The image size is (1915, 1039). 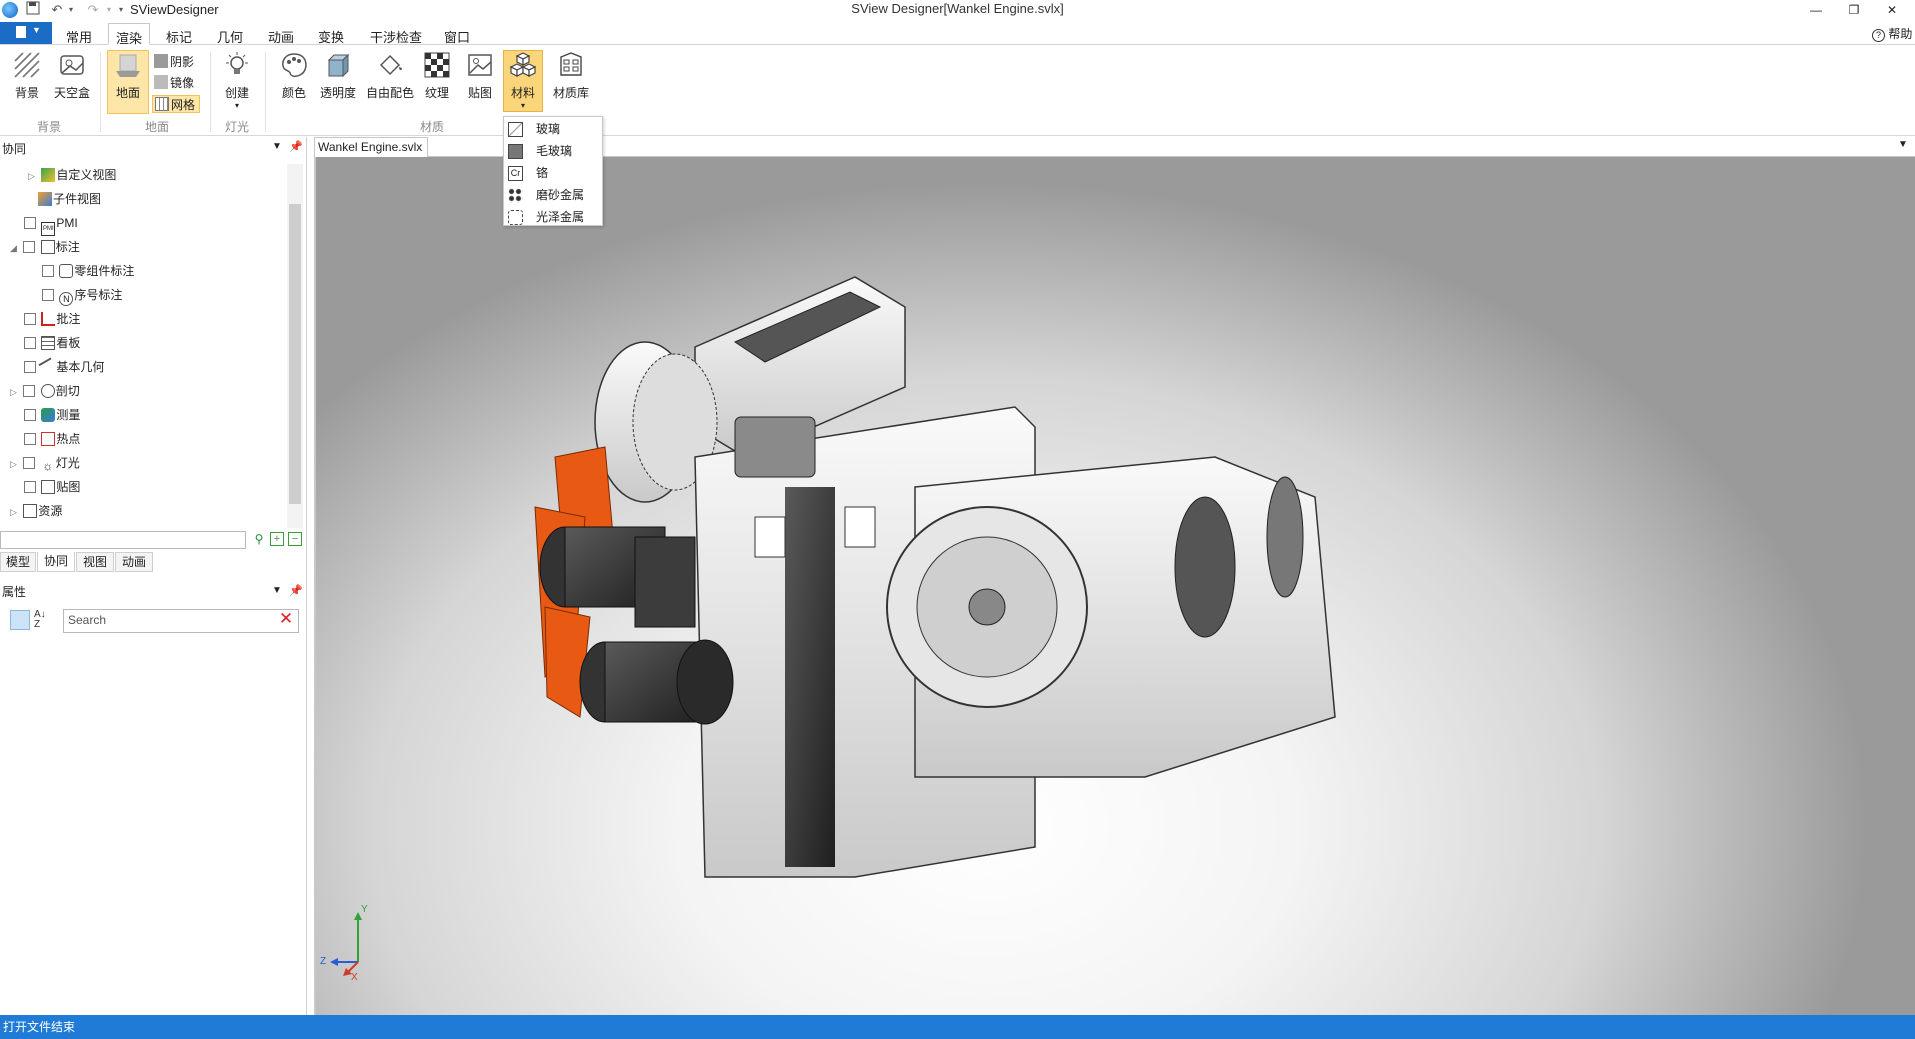 I want to click on menu-item-frosted-glass: 毛玻璃, so click(x=553, y=151).